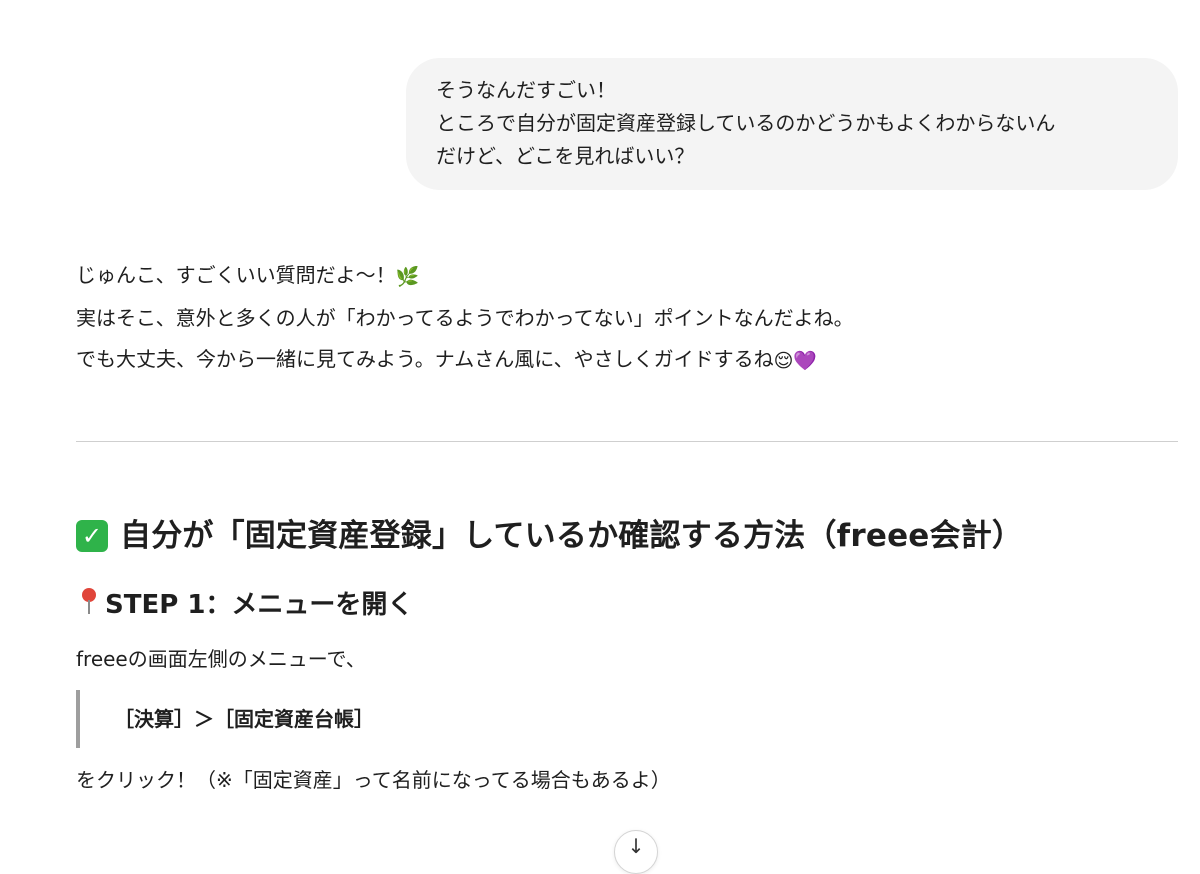 Image resolution: width=1200 pixels, height=874 pixels. I want to click on section-divider, so click(627, 441).